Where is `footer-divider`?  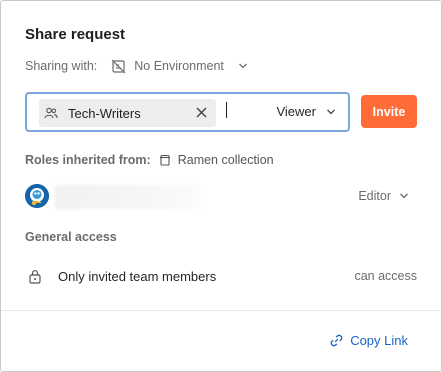
footer-divider is located at coordinates (221, 310).